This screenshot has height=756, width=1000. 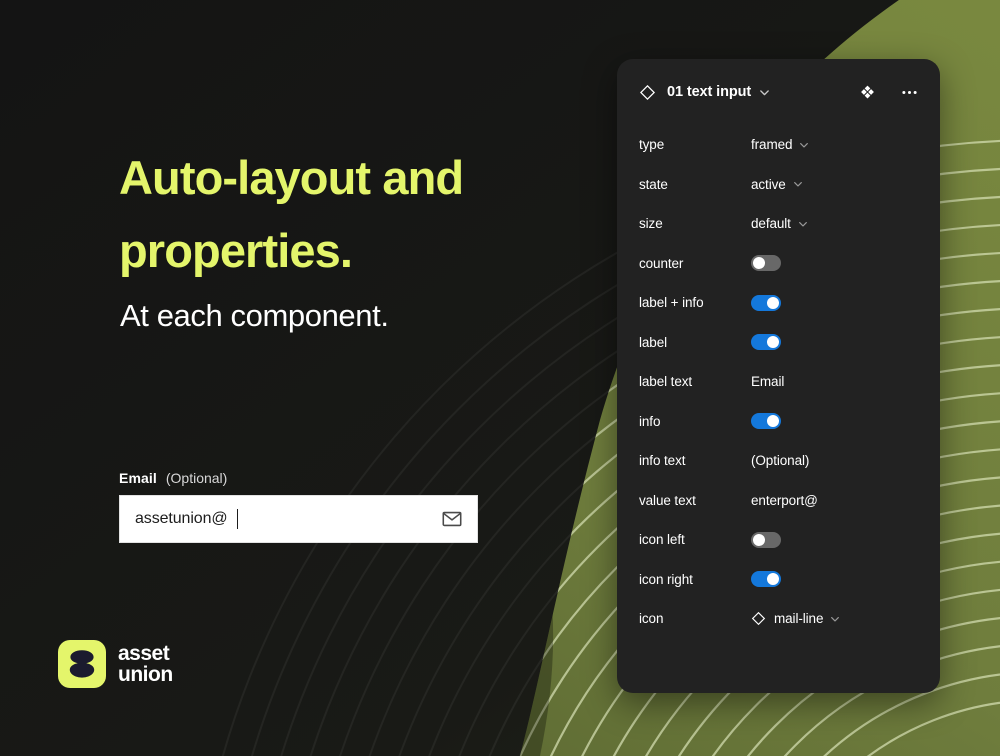 What do you see at coordinates (650, 421) in the screenshot?
I see `property-label: info` at bounding box center [650, 421].